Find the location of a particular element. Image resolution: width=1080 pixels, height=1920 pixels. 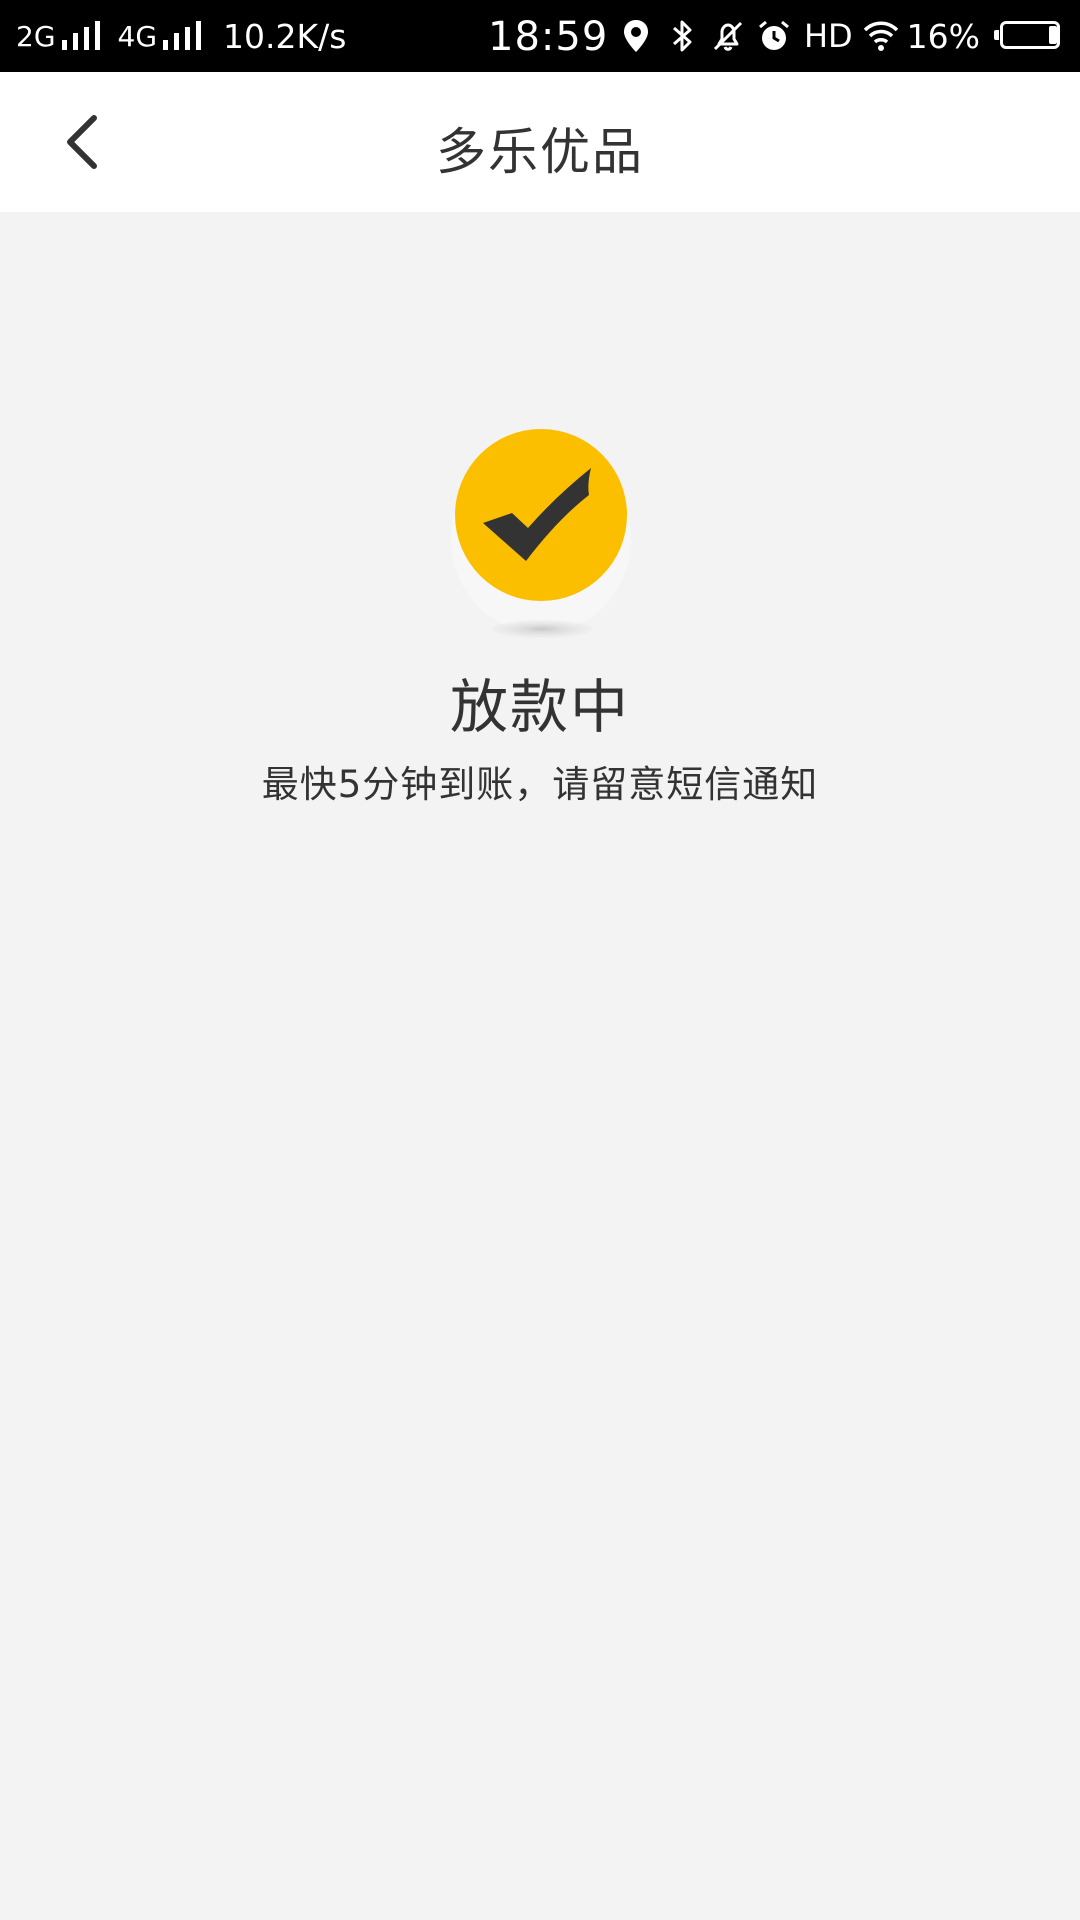

location-icon is located at coordinates (635, 36).